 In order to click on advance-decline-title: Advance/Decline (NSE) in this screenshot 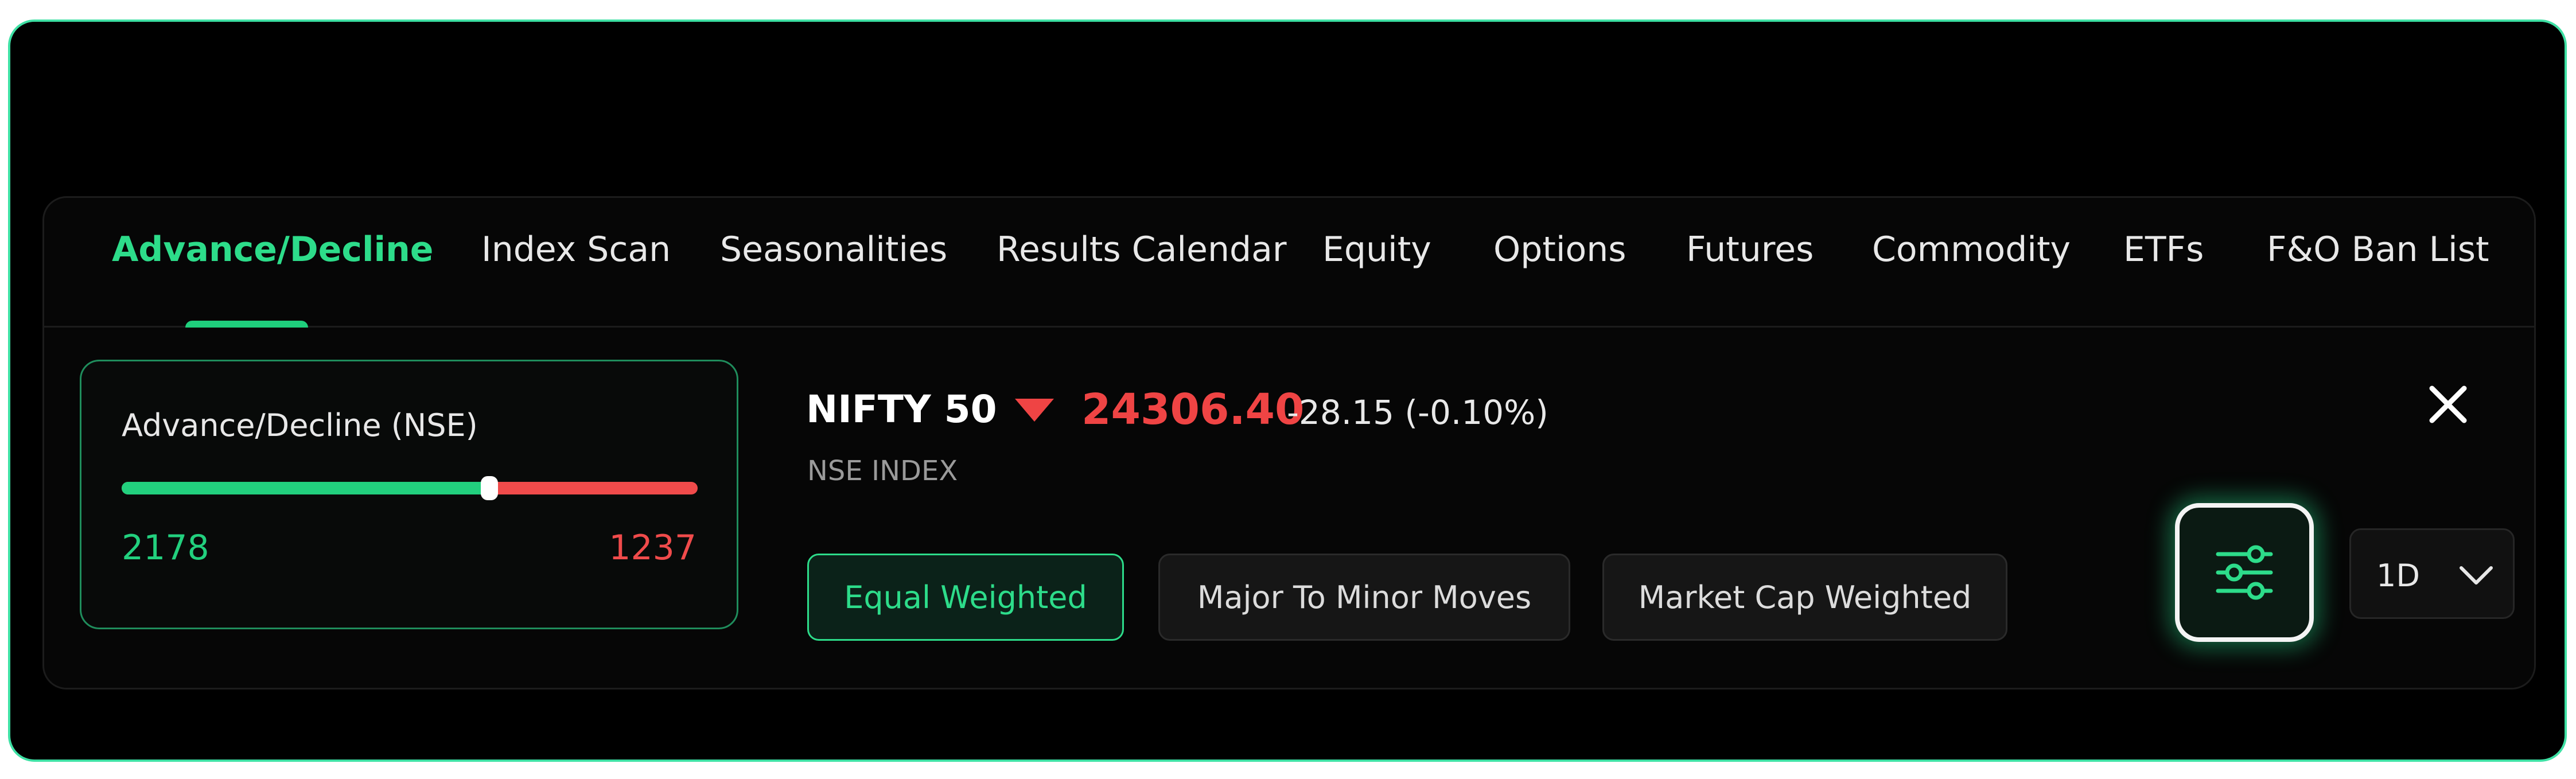, I will do `click(300, 425)`.